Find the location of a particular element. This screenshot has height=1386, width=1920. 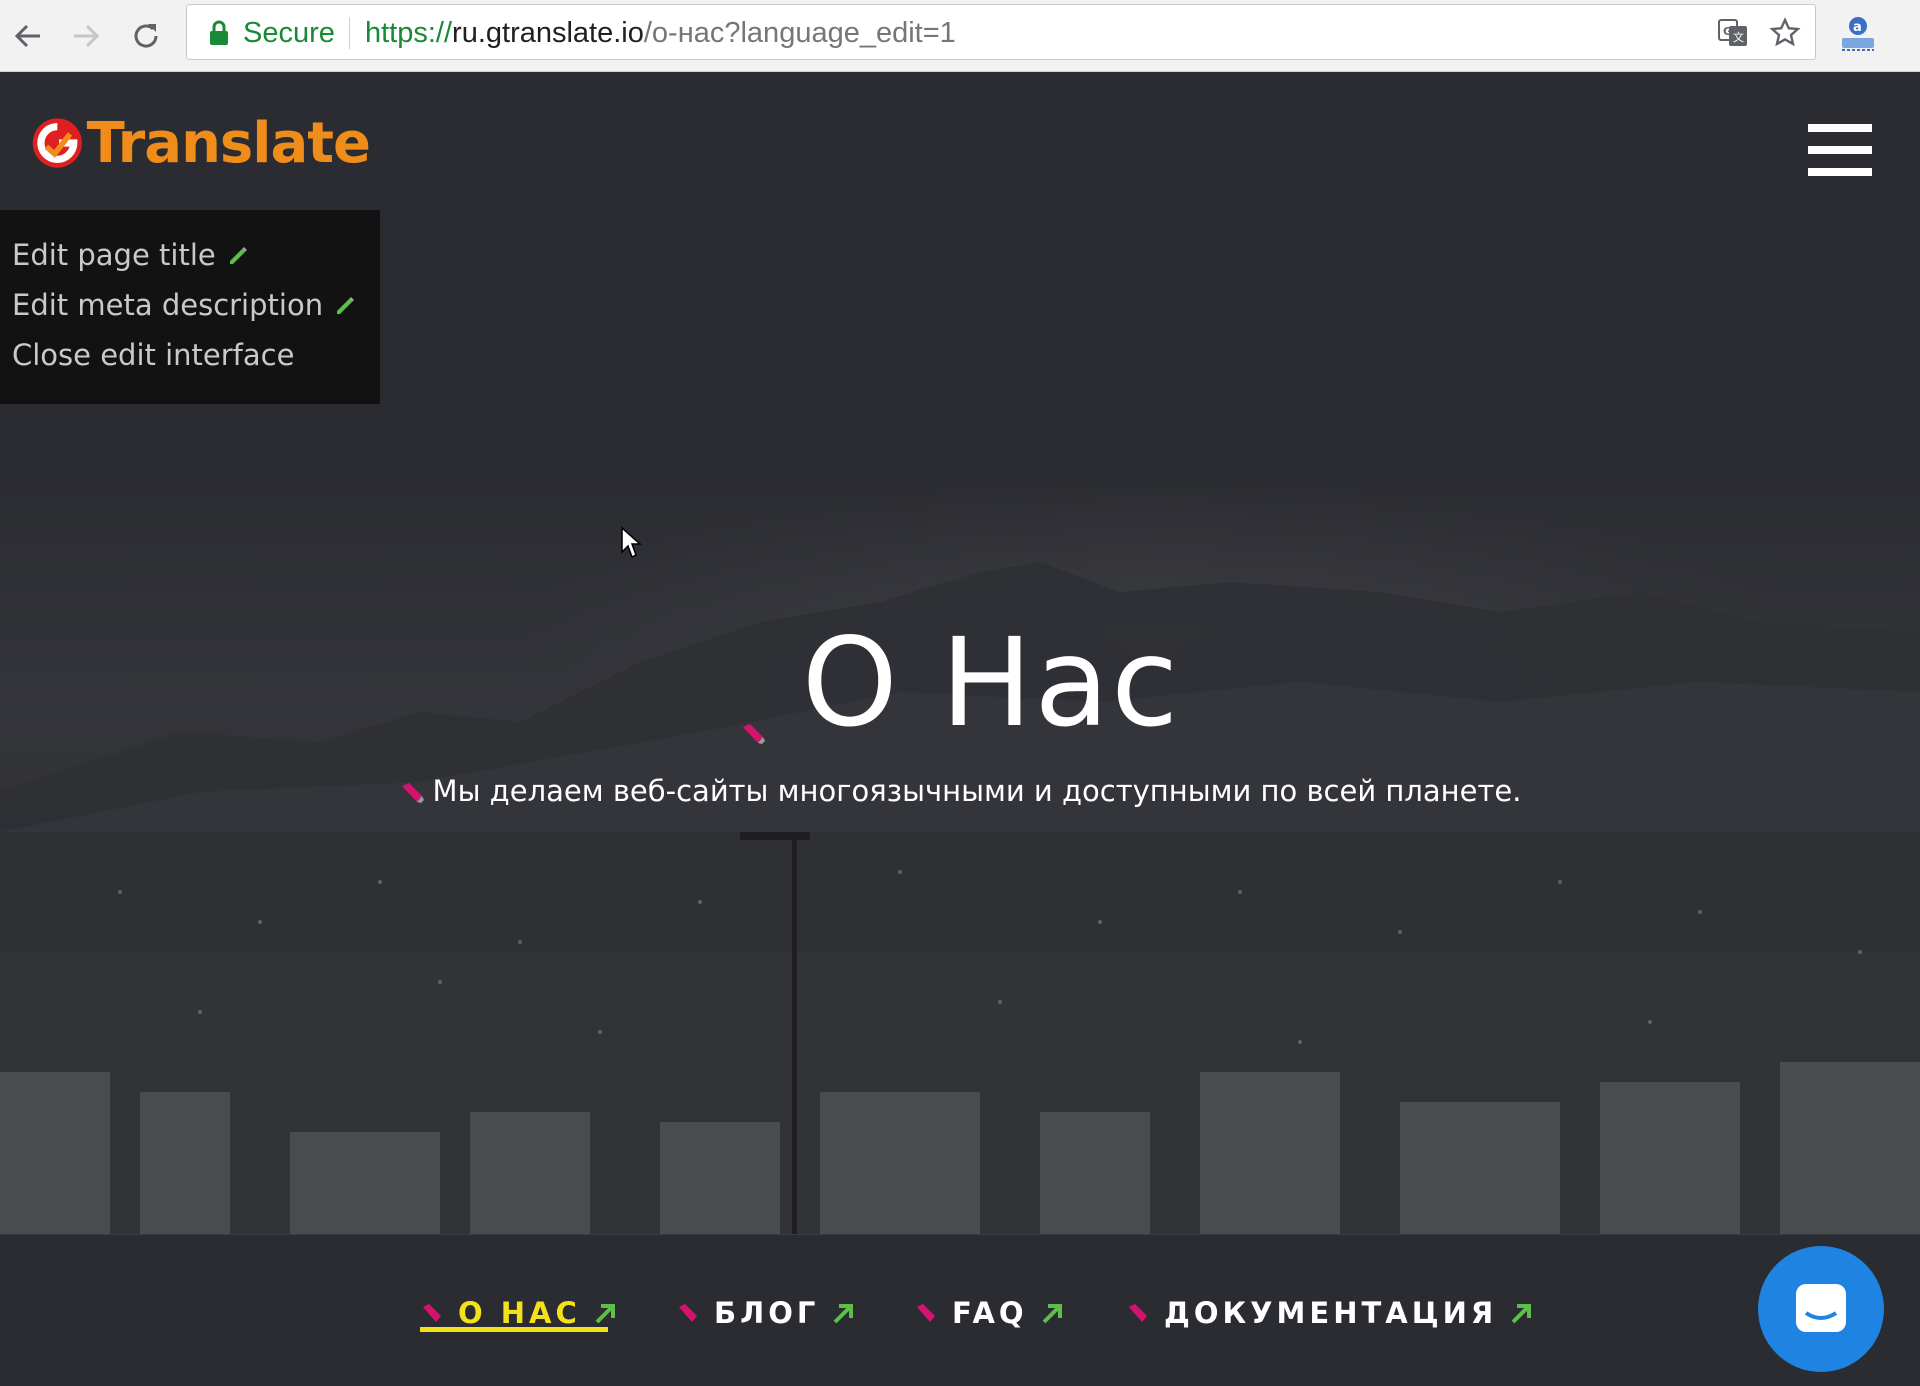

back-arrow-icon is located at coordinates (27, 36).